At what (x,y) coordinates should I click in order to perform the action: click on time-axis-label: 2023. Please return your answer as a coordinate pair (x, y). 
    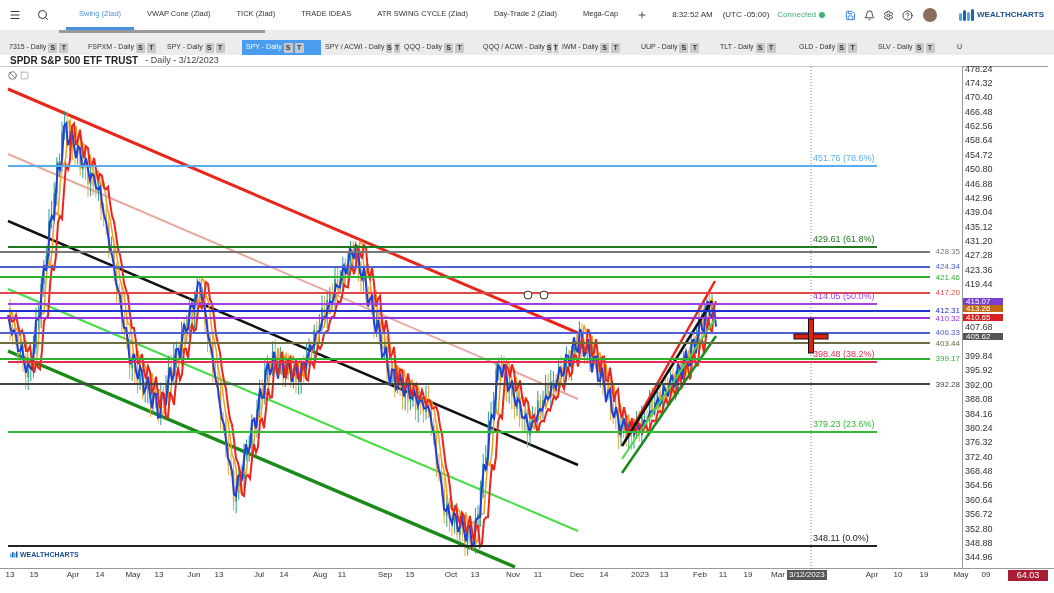
    Looking at the image, I should click on (640, 575).